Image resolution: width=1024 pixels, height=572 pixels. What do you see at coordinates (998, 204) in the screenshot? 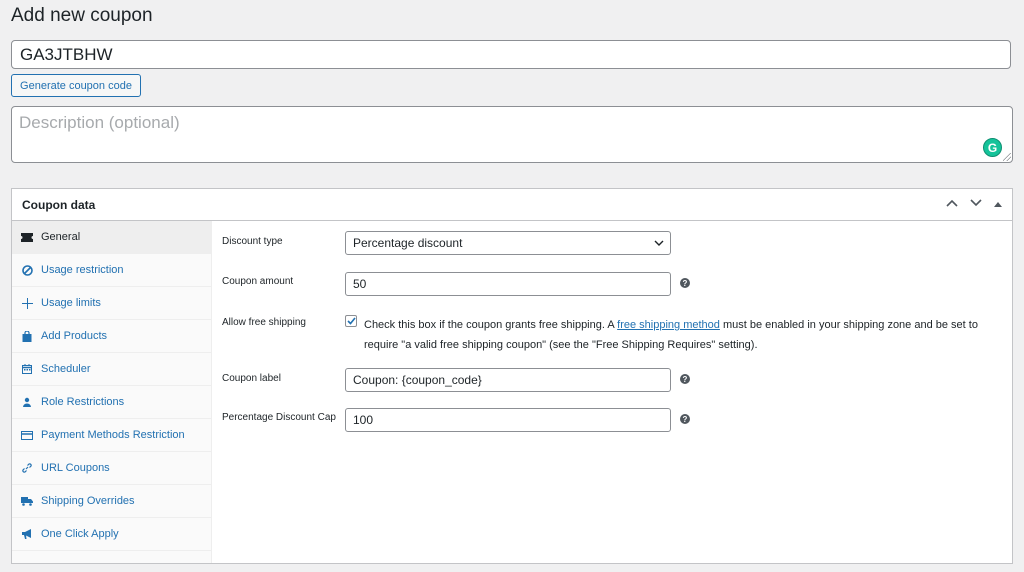
I see `collapse-toggle-icon` at bounding box center [998, 204].